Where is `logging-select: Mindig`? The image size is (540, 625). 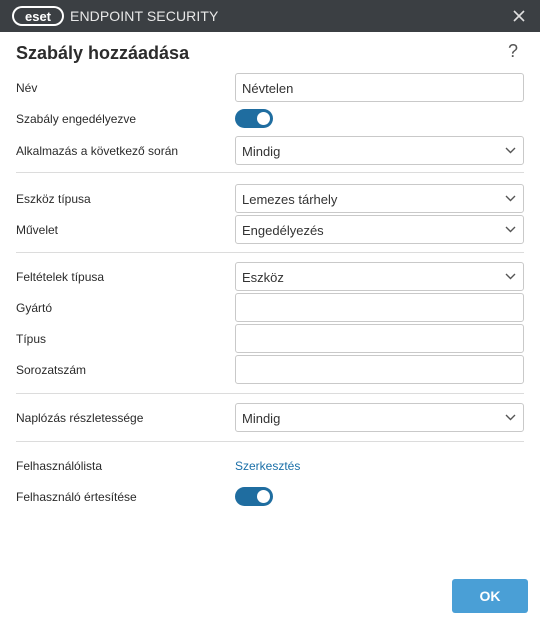 logging-select: Mindig is located at coordinates (379, 417).